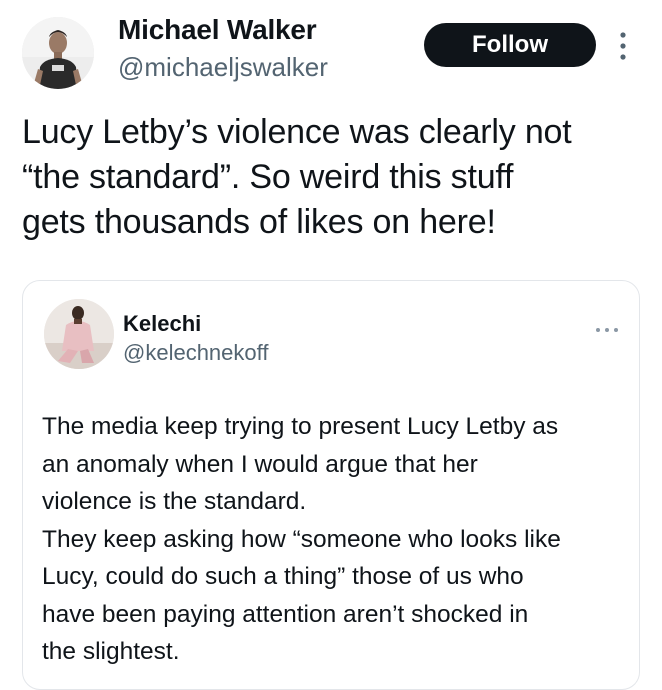 Image resolution: width=662 pixels, height=690 pixels. Describe the element at coordinates (217, 30) in the screenshot. I see `author-name: Michael Walker` at that location.